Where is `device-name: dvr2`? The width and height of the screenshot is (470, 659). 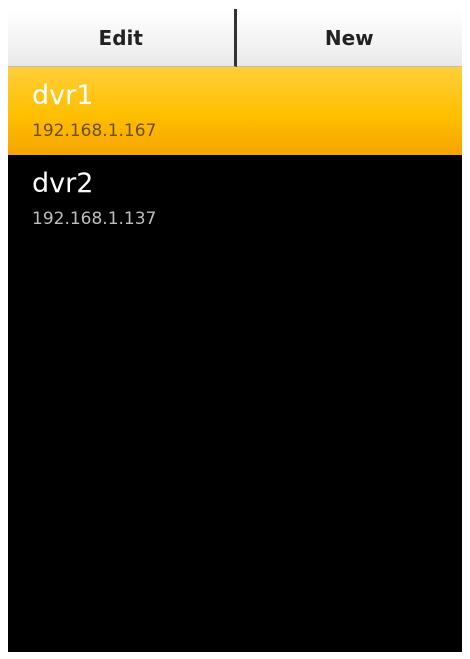 device-name: dvr2 is located at coordinates (63, 183).